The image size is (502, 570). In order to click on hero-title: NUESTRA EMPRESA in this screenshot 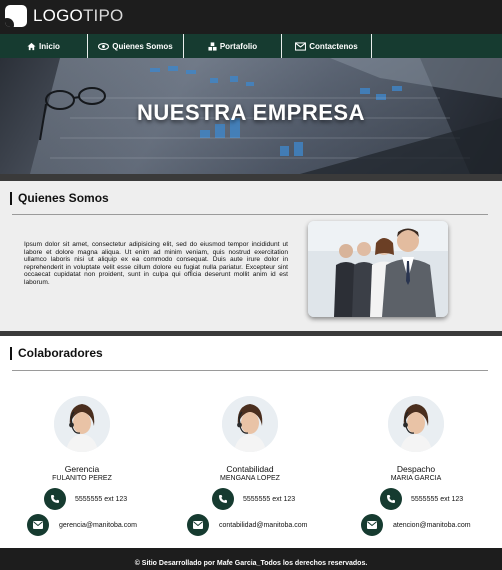, I will do `click(251, 112)`.